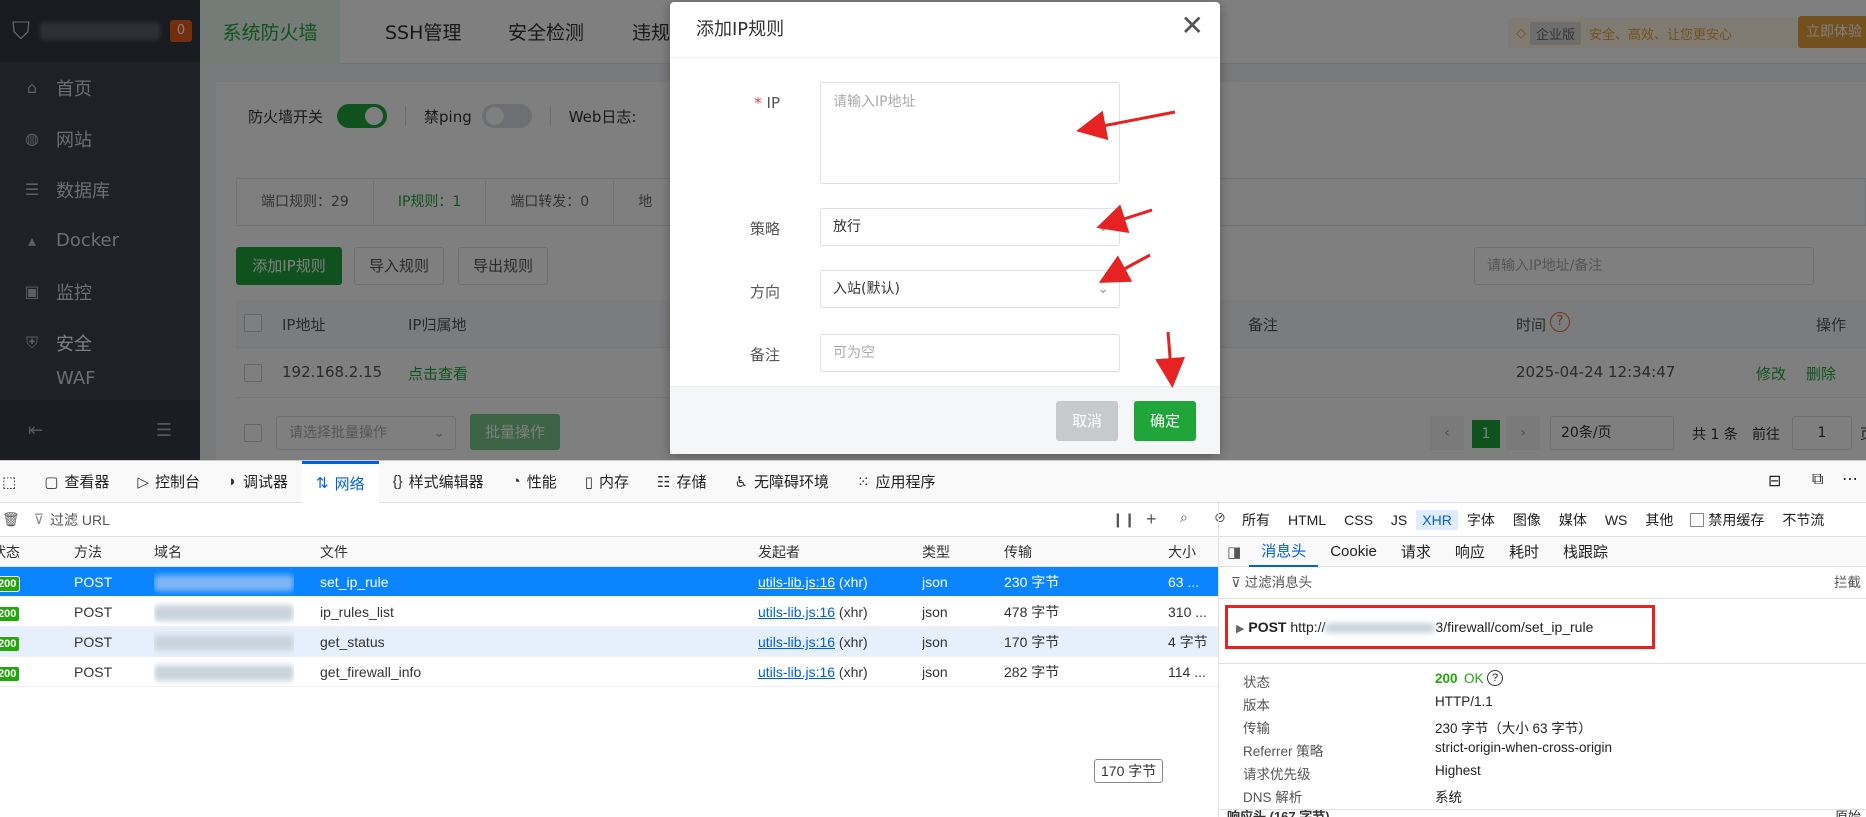 The height and width of the screenshot is (817, 1866). I want to click on detail-value: strict-origin-when-cross-origin, so click(1524, 747).